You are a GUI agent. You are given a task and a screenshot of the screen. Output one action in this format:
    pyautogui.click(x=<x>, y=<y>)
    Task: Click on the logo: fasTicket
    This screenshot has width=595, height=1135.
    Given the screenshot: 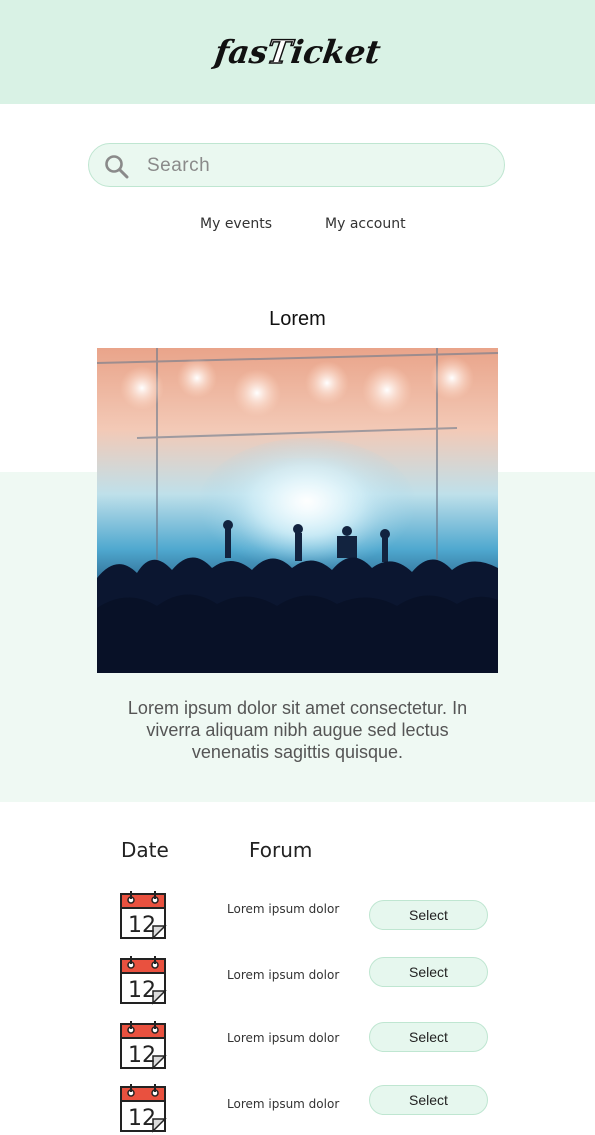 What is the action you would take?
    pyautogui.click(x=297, y=52)
    